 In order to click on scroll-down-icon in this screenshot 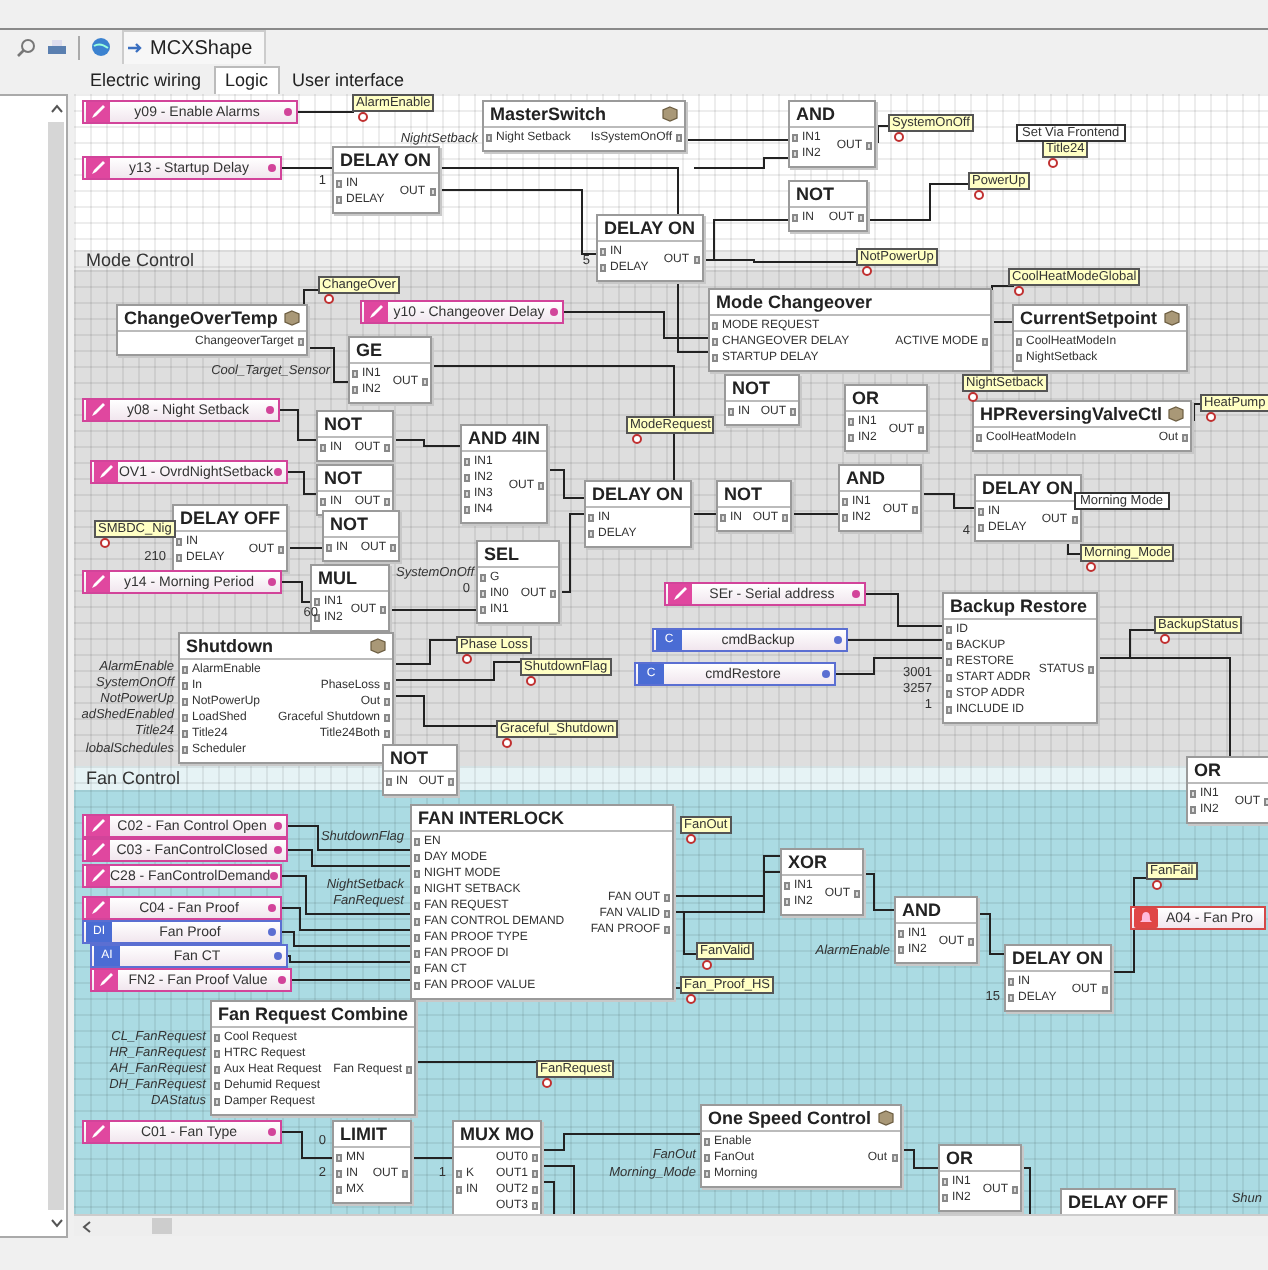, I will do `click(56, 1223)`.